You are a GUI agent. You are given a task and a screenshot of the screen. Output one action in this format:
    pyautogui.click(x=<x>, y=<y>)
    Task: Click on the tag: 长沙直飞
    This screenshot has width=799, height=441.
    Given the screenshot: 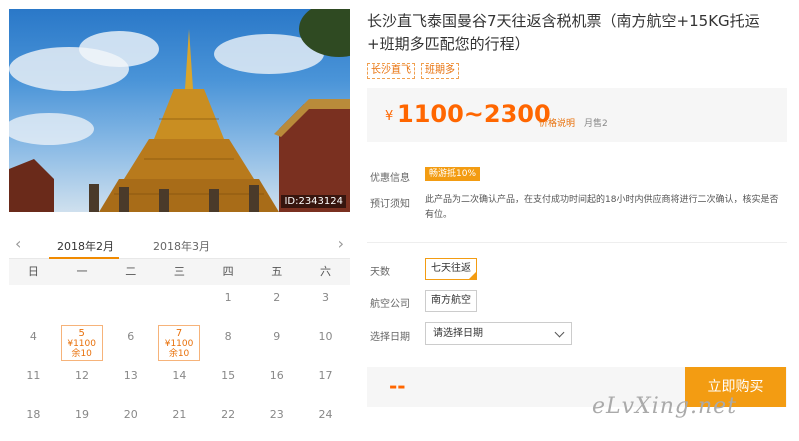 What is the action you would take?
    pyautogui.click(x=391, y=71)
    